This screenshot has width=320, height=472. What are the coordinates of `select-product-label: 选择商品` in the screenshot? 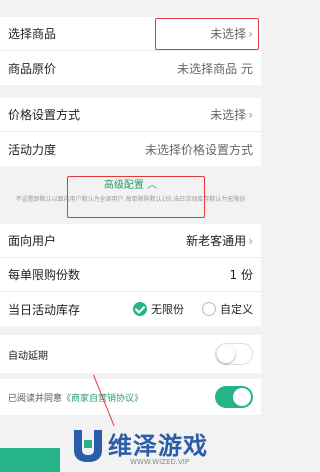 It's located at (32, 34).